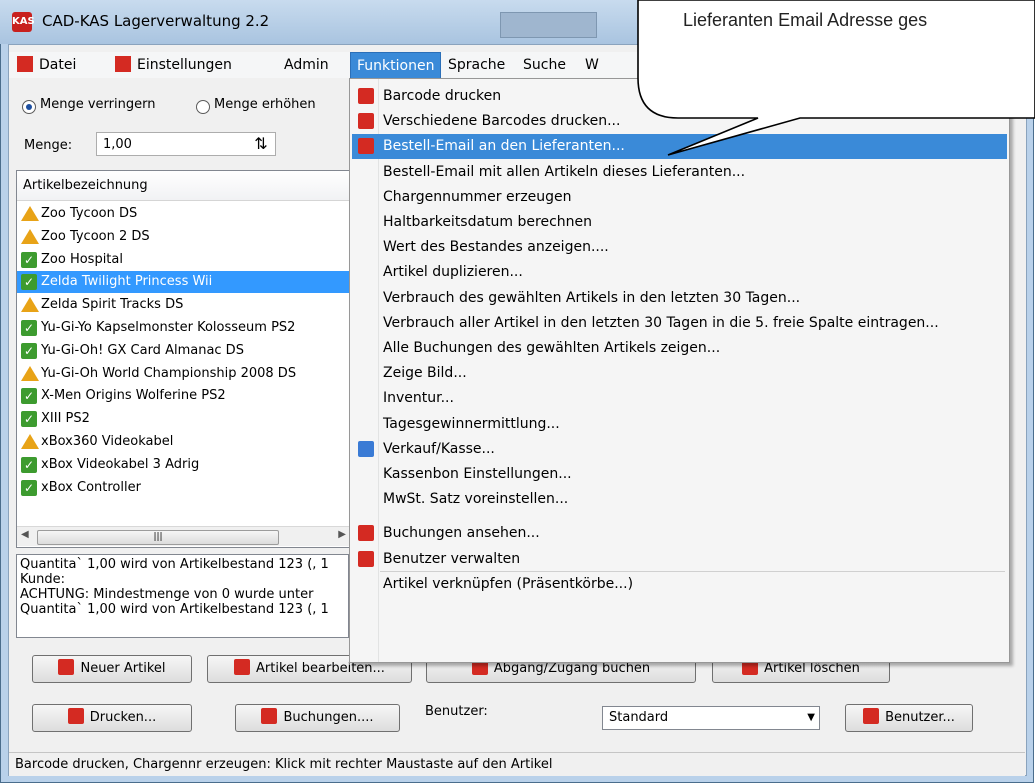 This screenshot has width=1035, height=784. Describe the element at coordinates (679, 96) in the screenshot. I see `menu-item: Barcode drucken` at that location.